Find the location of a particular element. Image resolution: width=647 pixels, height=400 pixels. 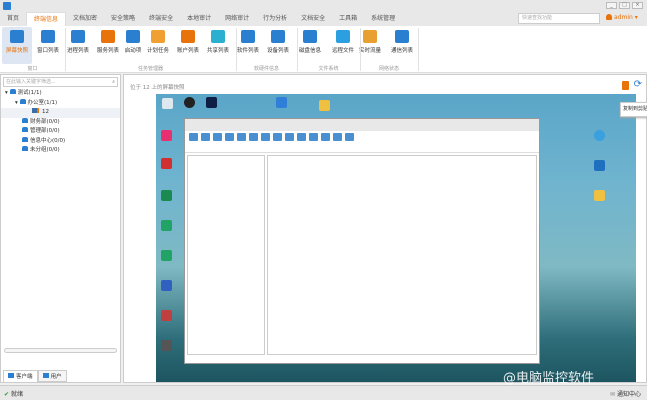

node-label: 管理部(0/0) is located at coordinates (45, 131).